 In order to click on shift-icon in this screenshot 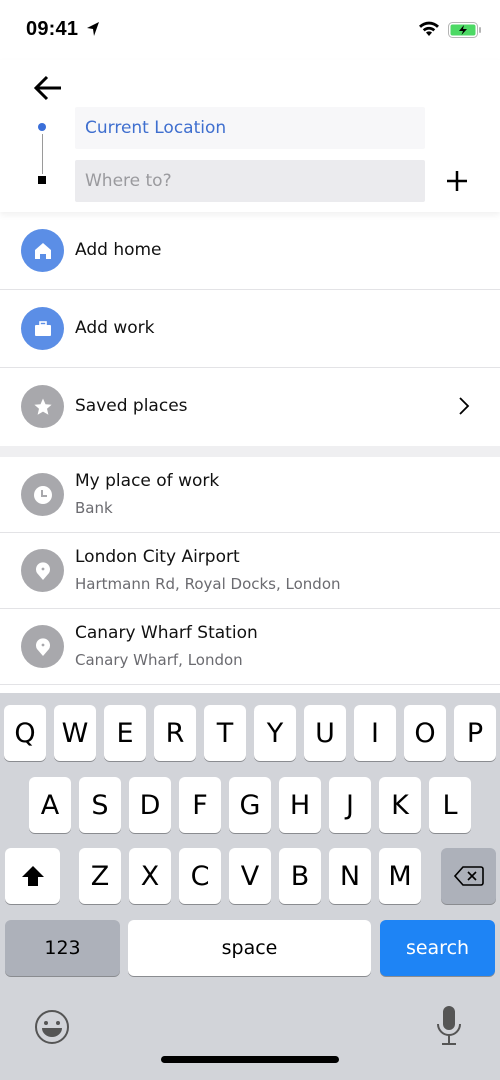, I will do `click(32, 876)`.